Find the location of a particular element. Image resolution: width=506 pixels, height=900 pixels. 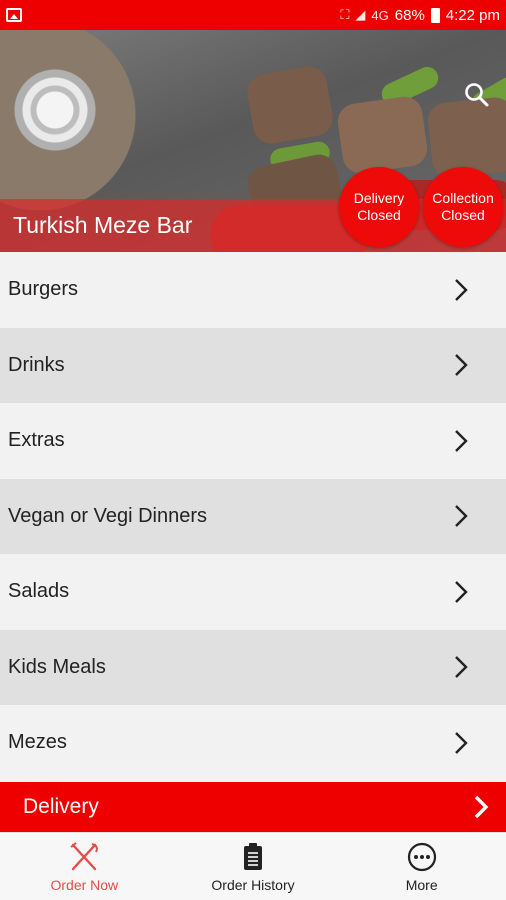

clock: 4:22 pm is located at coordinates (472, 15).